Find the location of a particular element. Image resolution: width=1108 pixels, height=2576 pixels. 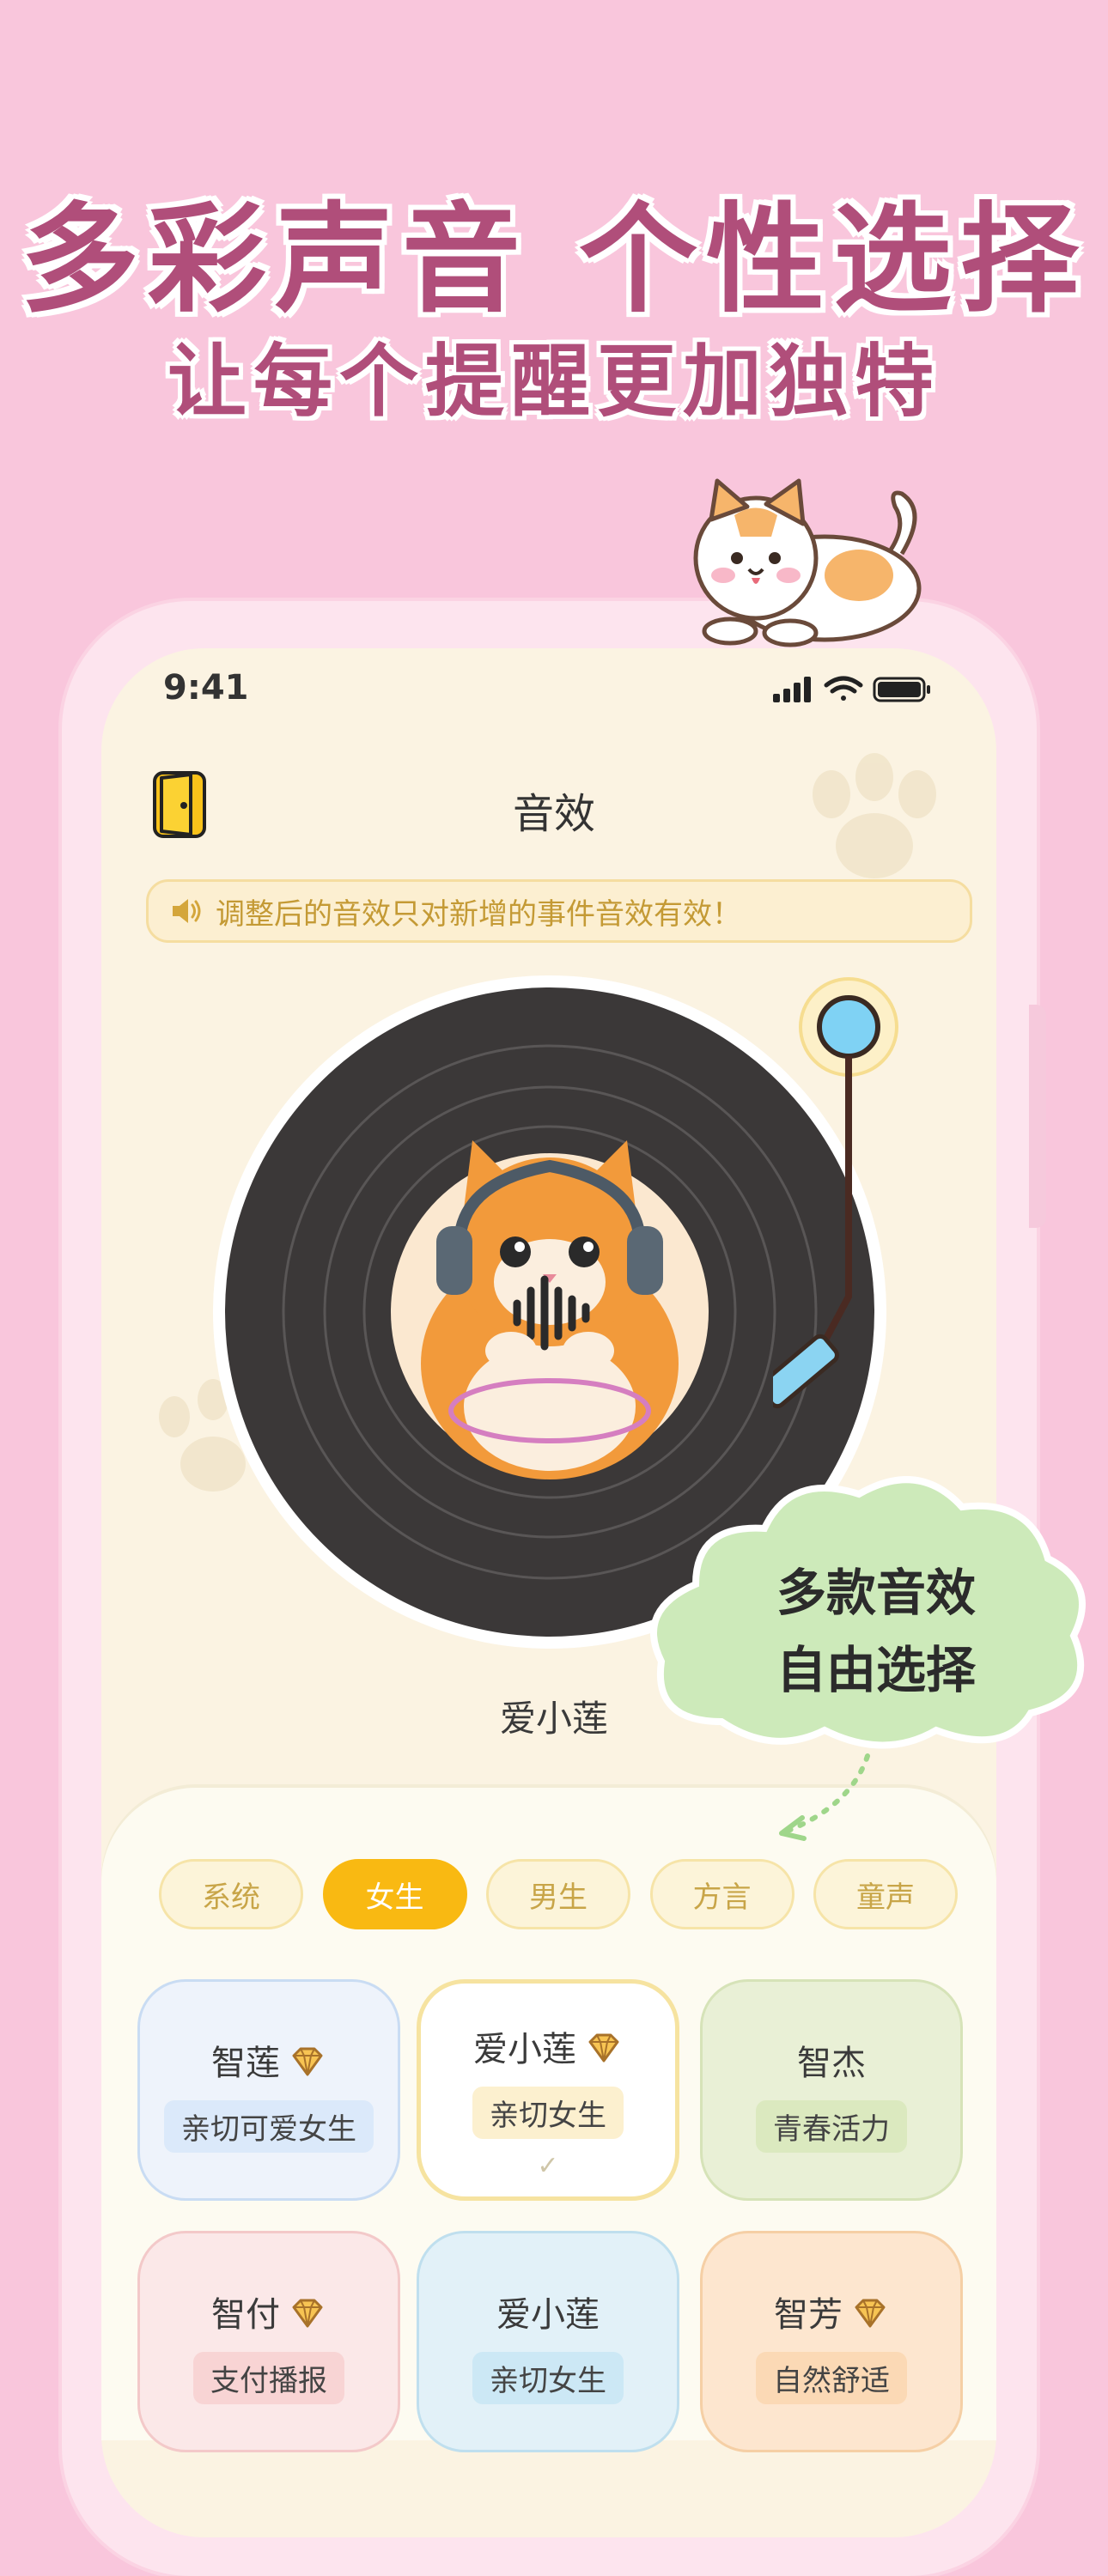

tab-2: 男生 is located at coordinates (558, 1894).